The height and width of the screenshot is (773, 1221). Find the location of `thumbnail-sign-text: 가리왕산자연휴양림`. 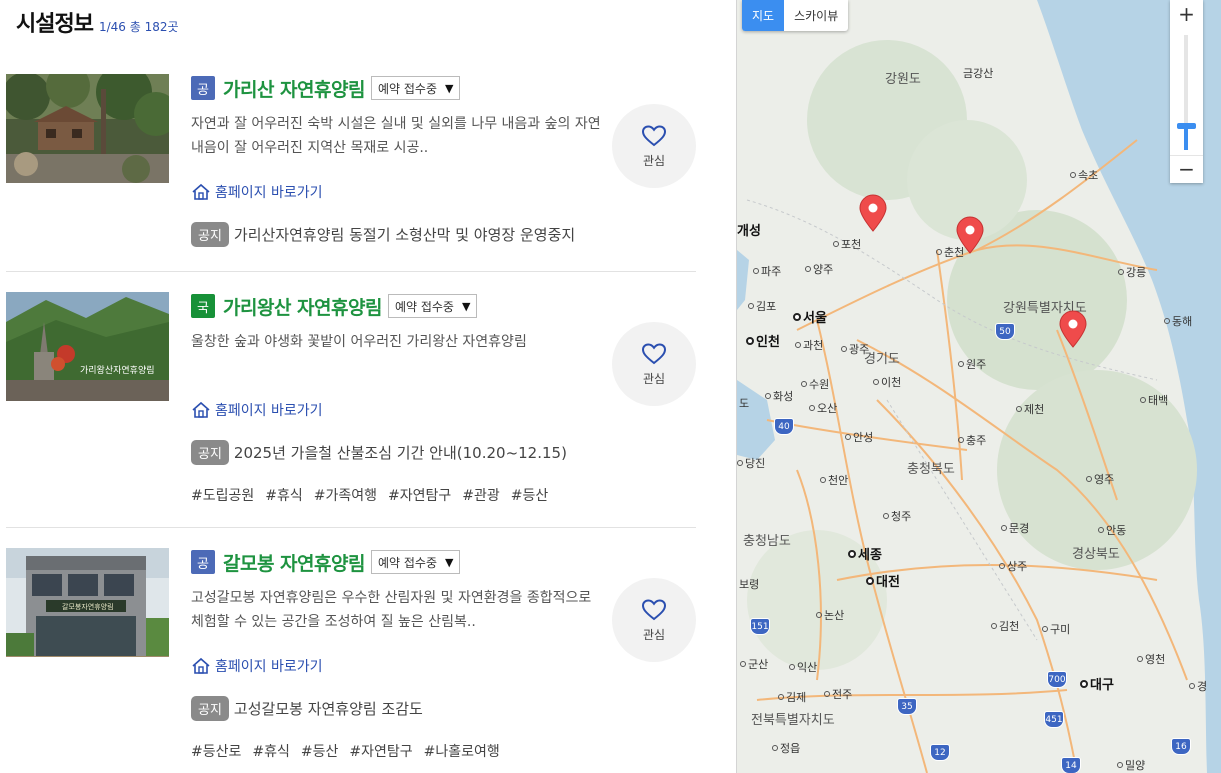

thumbnail-sign-text: 가리왕산자연휴양림 is located at coordinates (117, 370).